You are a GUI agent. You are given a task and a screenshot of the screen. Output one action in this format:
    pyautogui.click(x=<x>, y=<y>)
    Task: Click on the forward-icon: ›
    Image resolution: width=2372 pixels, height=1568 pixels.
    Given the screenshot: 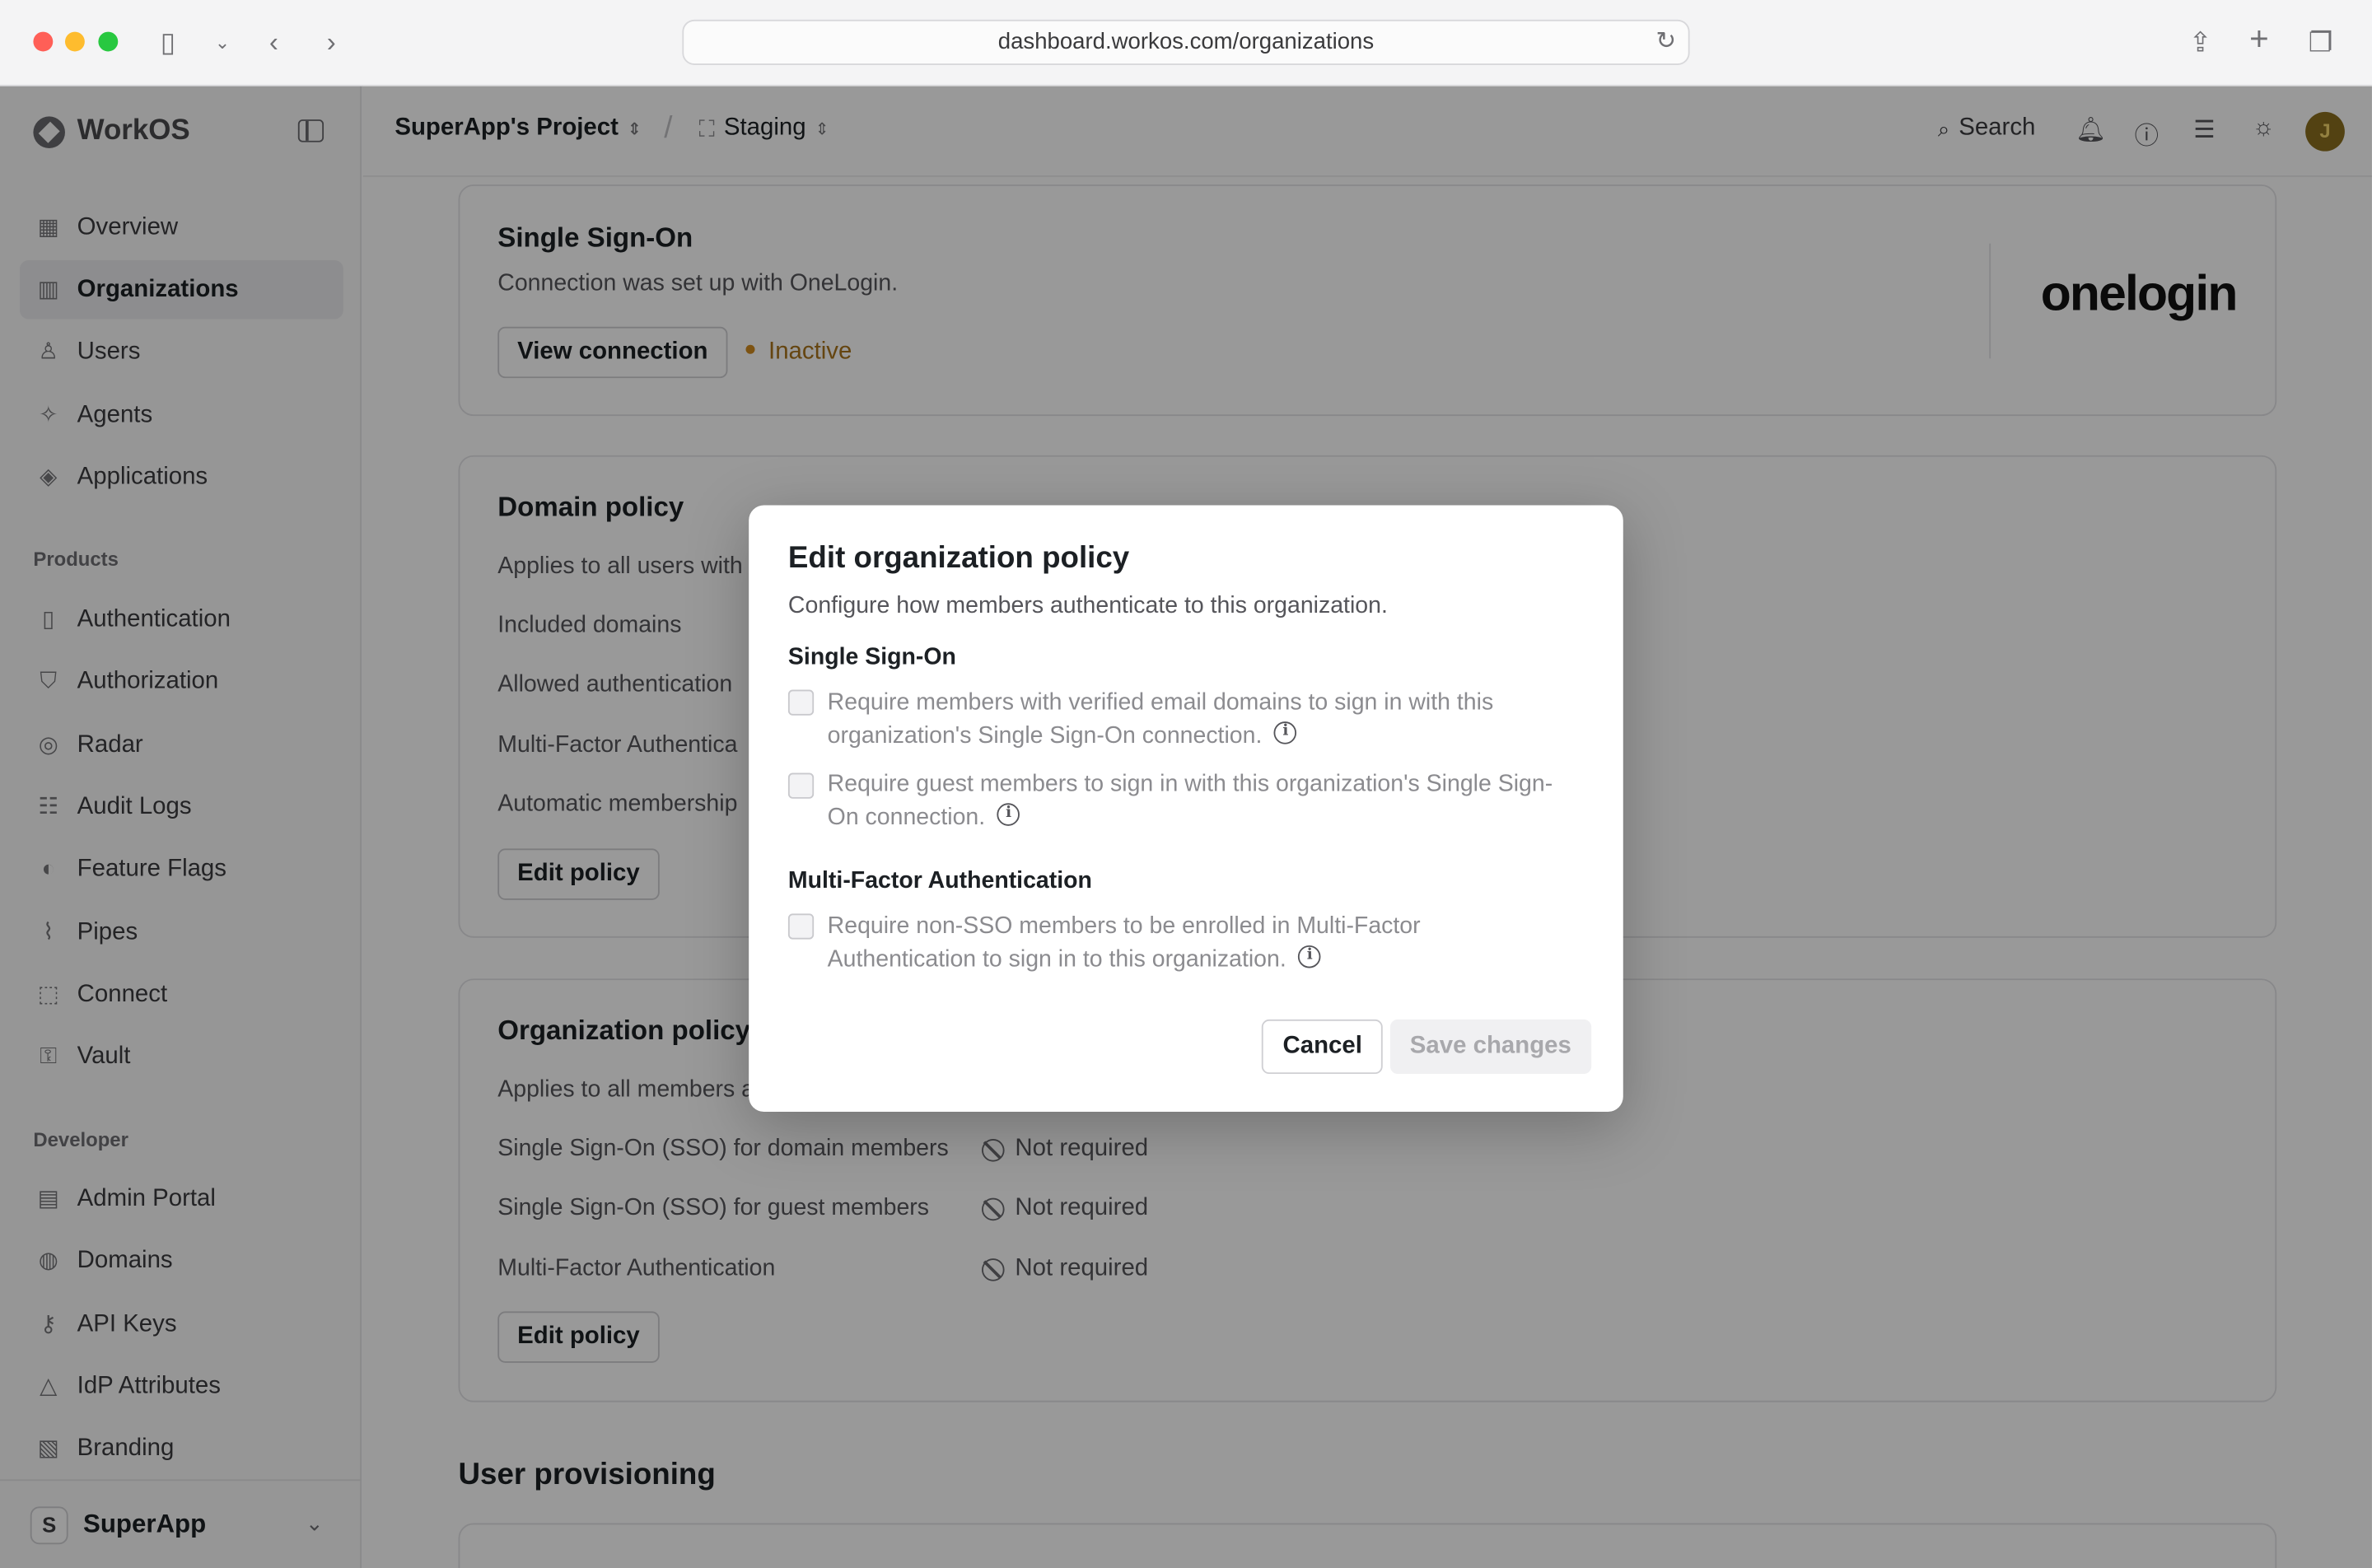 What is the action you would take?
    pyautogui.click(x=331, y=42)
    